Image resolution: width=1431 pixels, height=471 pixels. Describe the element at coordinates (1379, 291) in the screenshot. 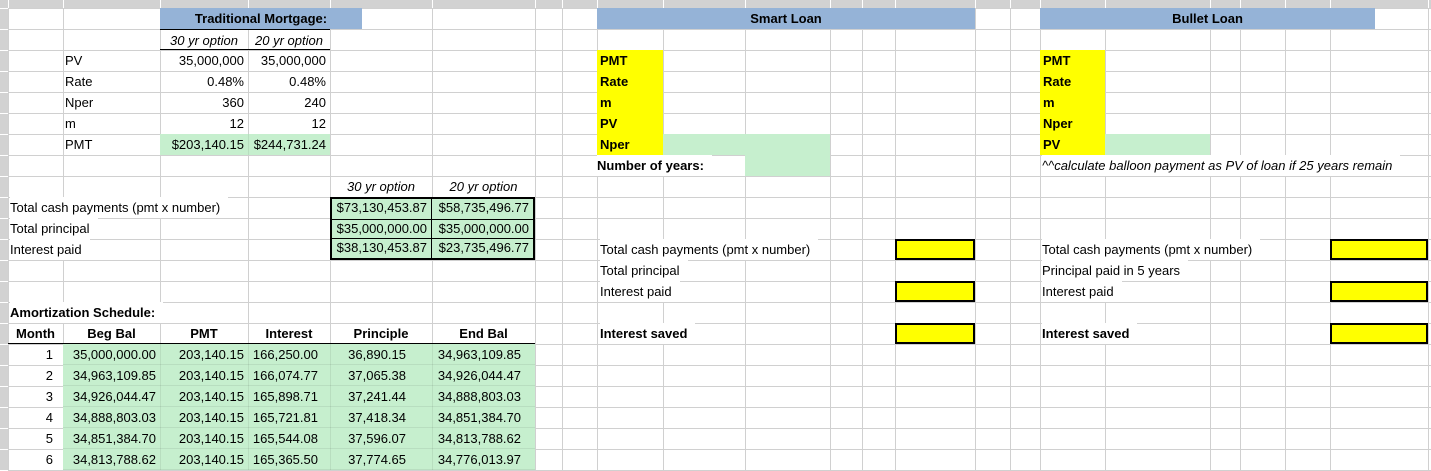

I see `bullet-interest-paid-input-cell` at that location.